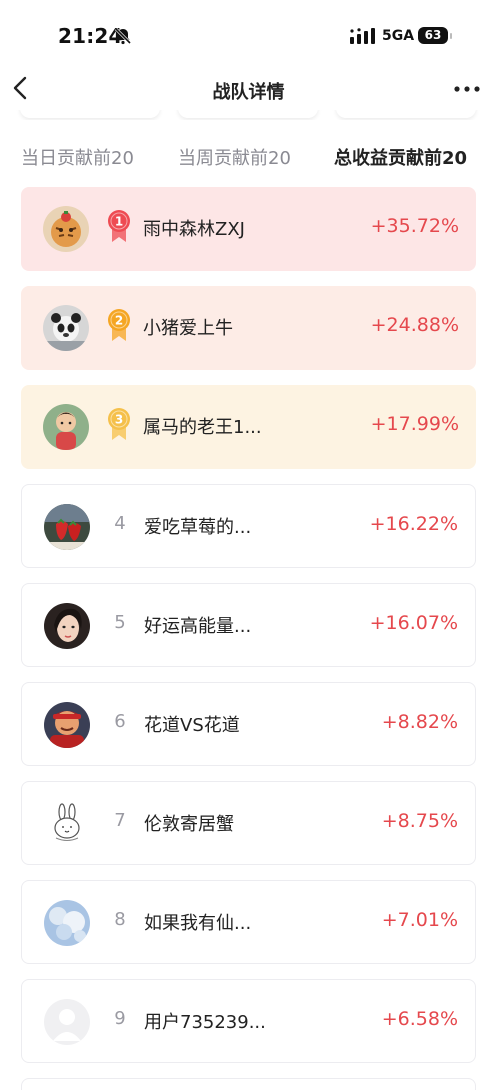 The image size is (497, 1090). Describe the element at coordinates (398, 36) in the screenshot. I see `network-type: 5GA` at that location.